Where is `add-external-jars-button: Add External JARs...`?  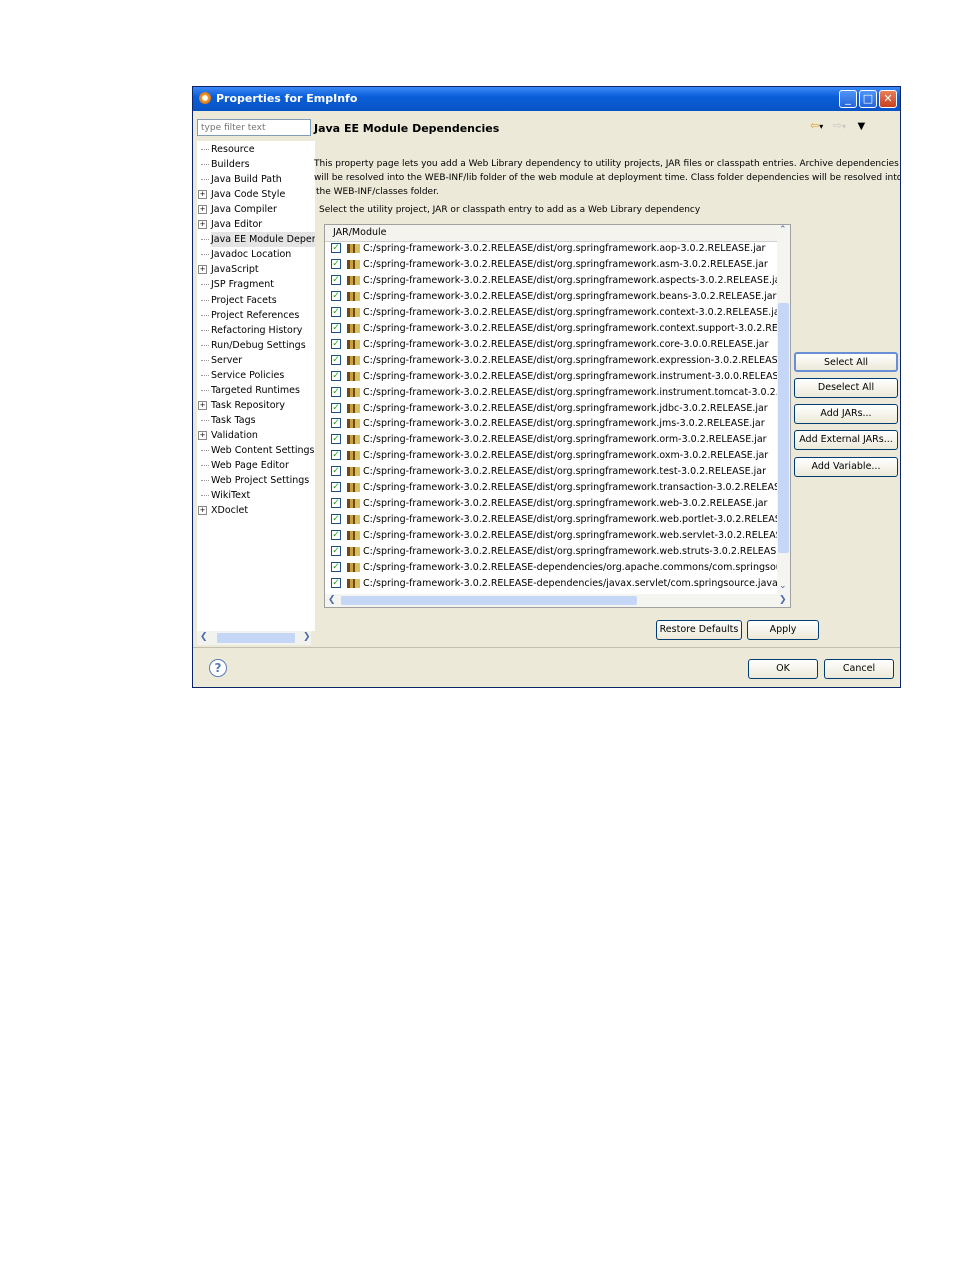
add-external-jars-button: Add External JARs... is located at coordinates (846, 440).